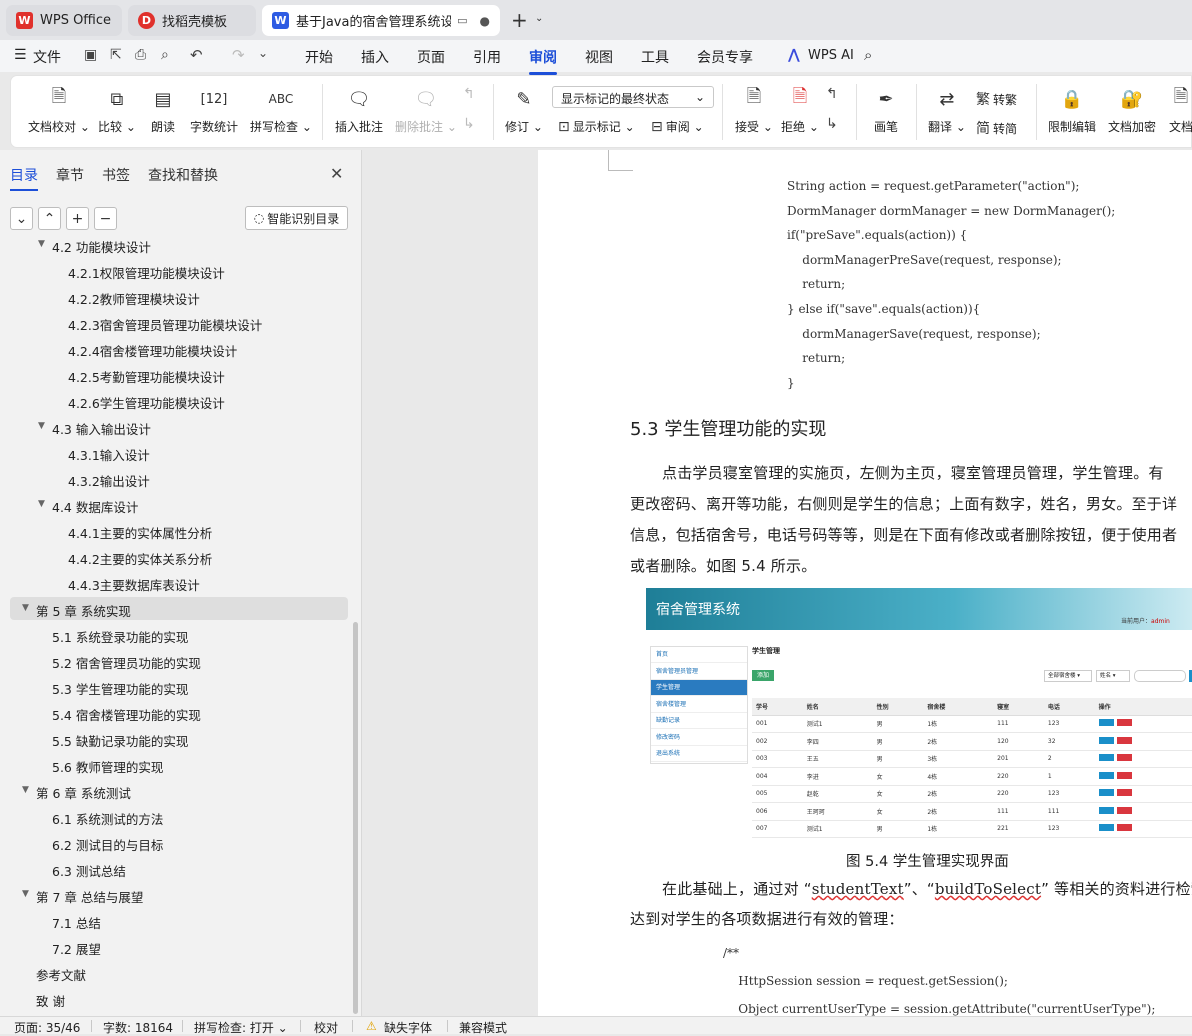 The width and height of the screenshot is (1192, 1036). Describe the element at coordinates (179, 374) in the screenshot. I see `toc-item: 4.2.5考勤管理功能模块设计` at that location.